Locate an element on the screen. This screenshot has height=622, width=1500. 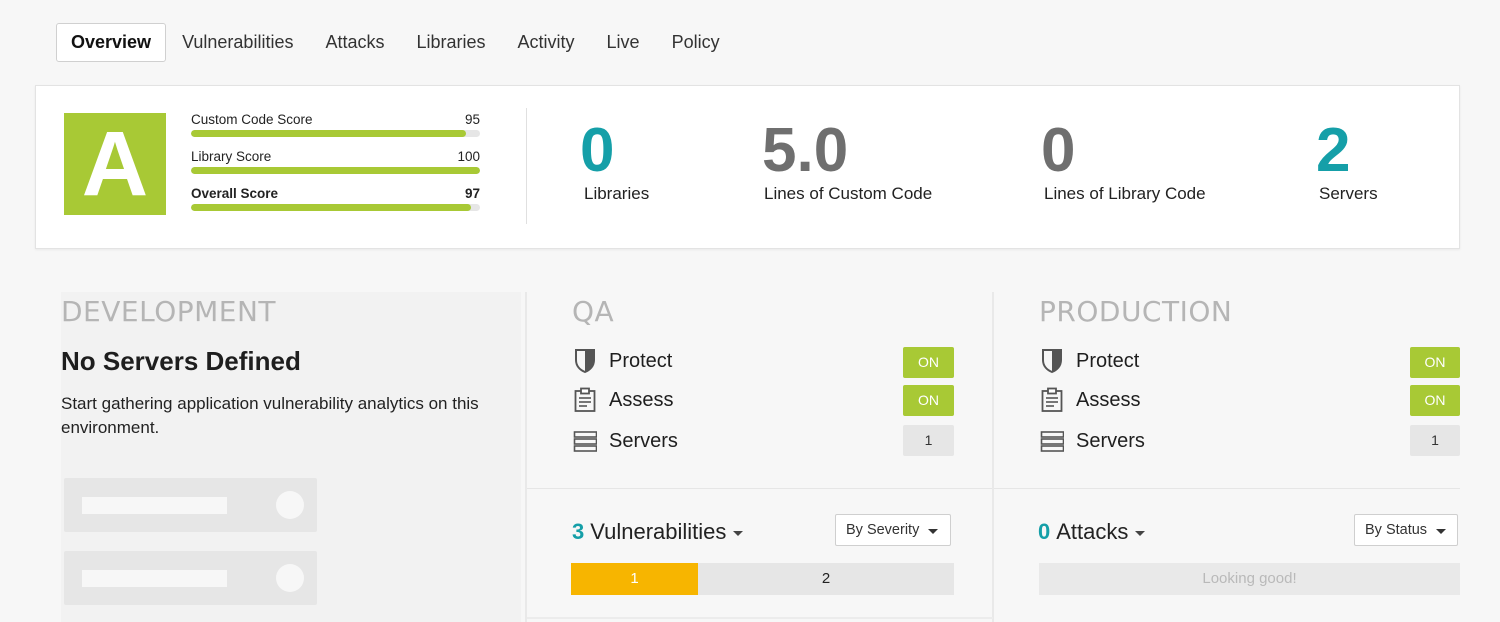
production-servers-row: Servers is located at coordinates (1092, 441).